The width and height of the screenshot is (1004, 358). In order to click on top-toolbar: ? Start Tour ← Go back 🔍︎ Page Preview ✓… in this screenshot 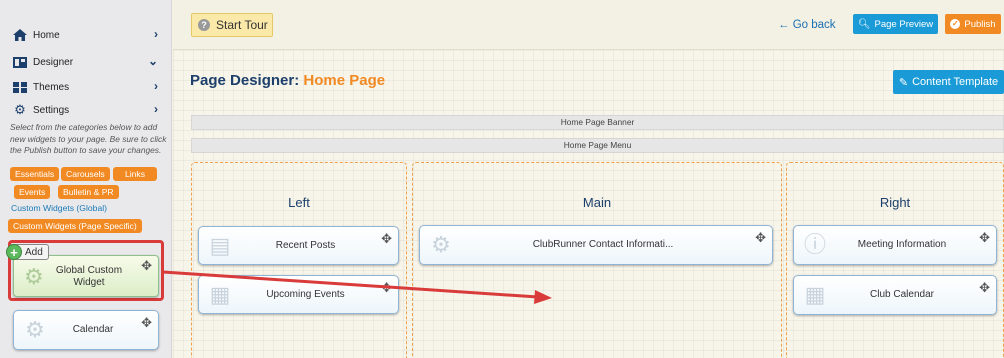, I will do `click(588, 25)`.